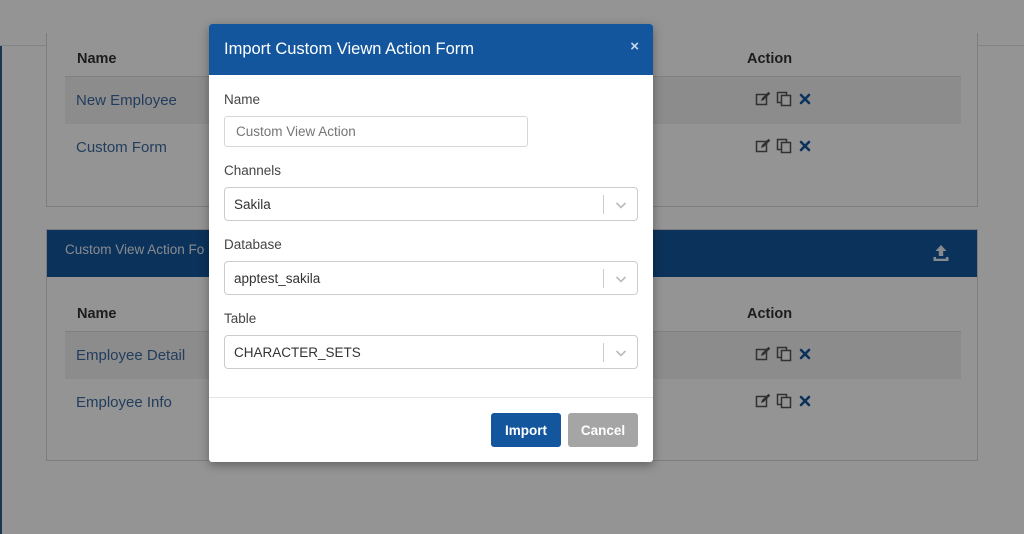 The width and height of the screenshot is (1024, 534). Describe the element at coordinates (526, 430) in the screenshot. I see `import-button: Import` at that location.